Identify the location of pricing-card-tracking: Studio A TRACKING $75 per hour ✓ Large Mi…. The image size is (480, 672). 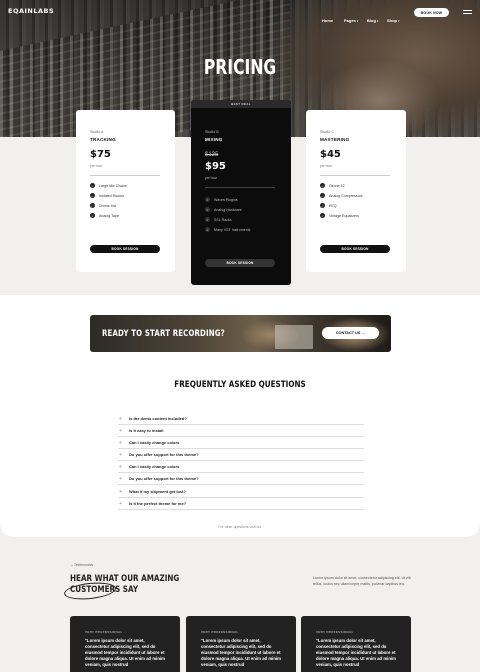
(125, 191).